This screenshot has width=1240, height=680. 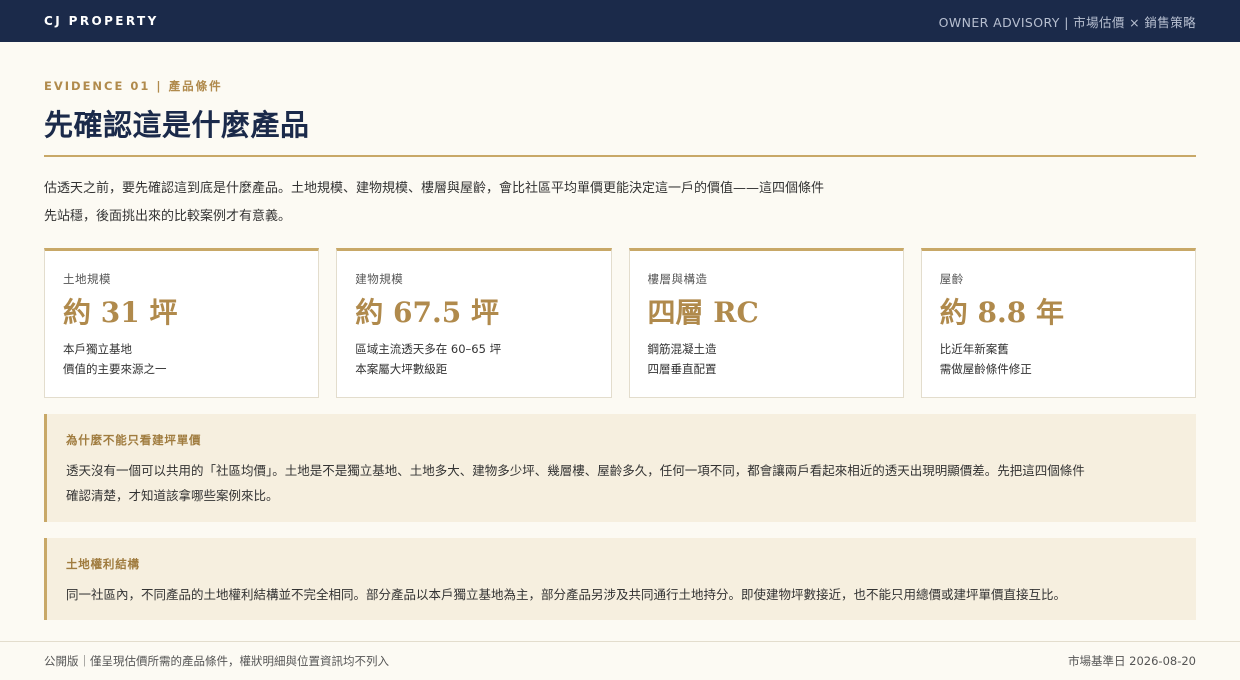 I want to click on card-value: 四層 RC, so click(x=703, y=312).